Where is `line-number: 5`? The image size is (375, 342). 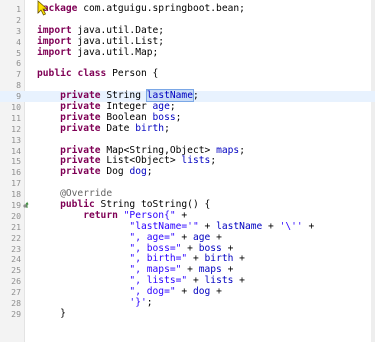 line-number: 5 is located at coordinates (18, 52).